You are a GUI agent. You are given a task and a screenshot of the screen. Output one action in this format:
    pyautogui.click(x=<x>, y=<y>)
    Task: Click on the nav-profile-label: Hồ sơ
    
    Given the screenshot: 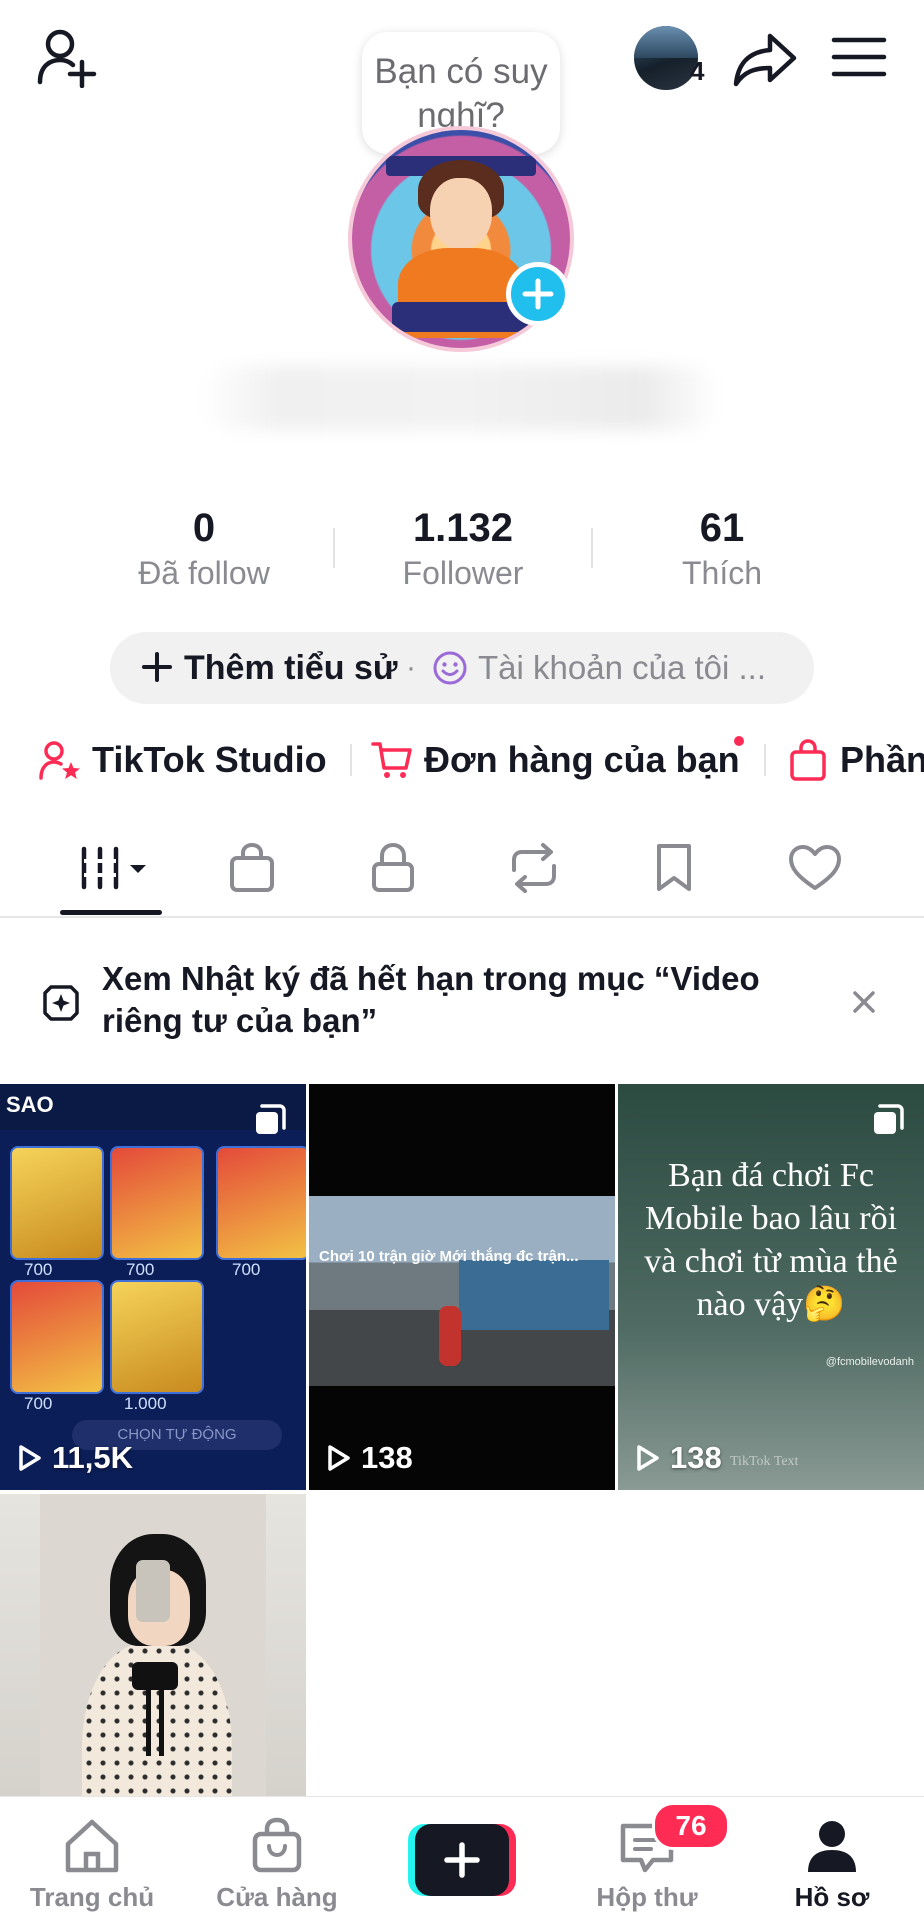 What is the action you would take?
    pyautogui.click(x=832, y=1897)
    